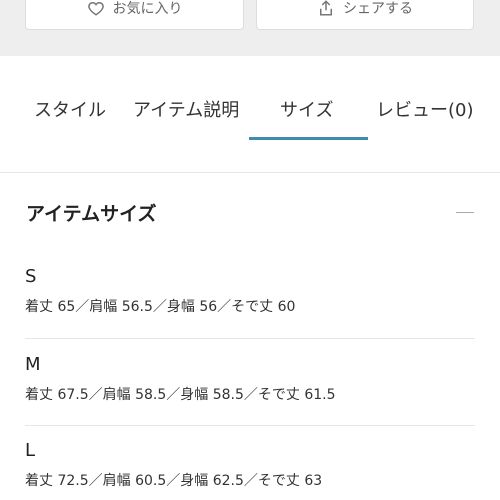 The height and width of the screenshot is (500, 500). What do you see at coordinates (250, 465) in the screenshot?
I see `size-row-l: L 着丈 72.5／肩幅 60.5／身幅 62.5／そで丈 63` at bounding box center [250, 465].